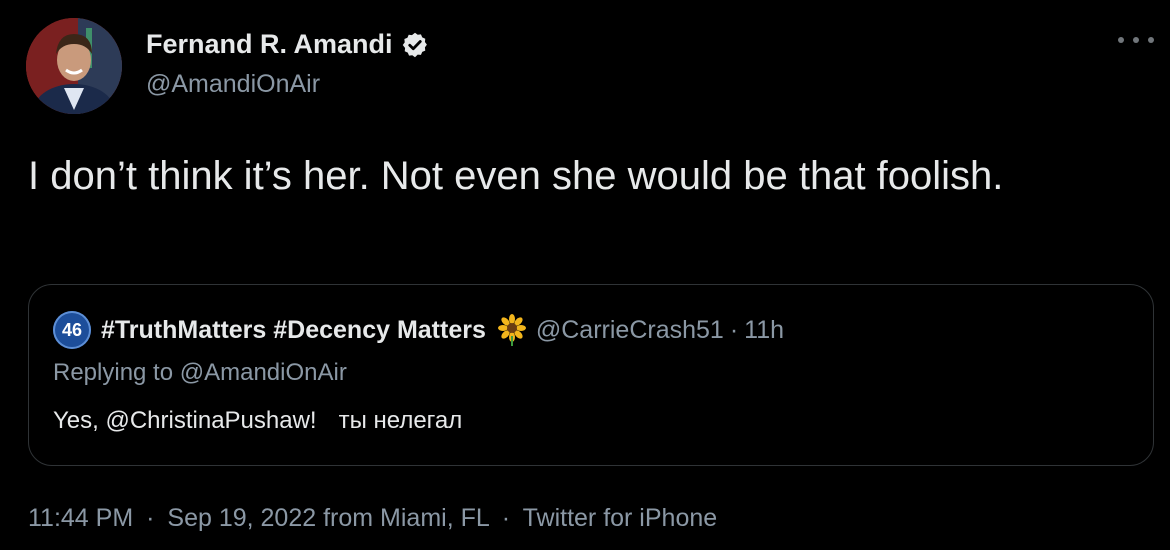  What do you see at coordinates (620, 518) in the screenshot?
I see `tweet-source: Twitter for iPhone` at bounding box center [620, 518].